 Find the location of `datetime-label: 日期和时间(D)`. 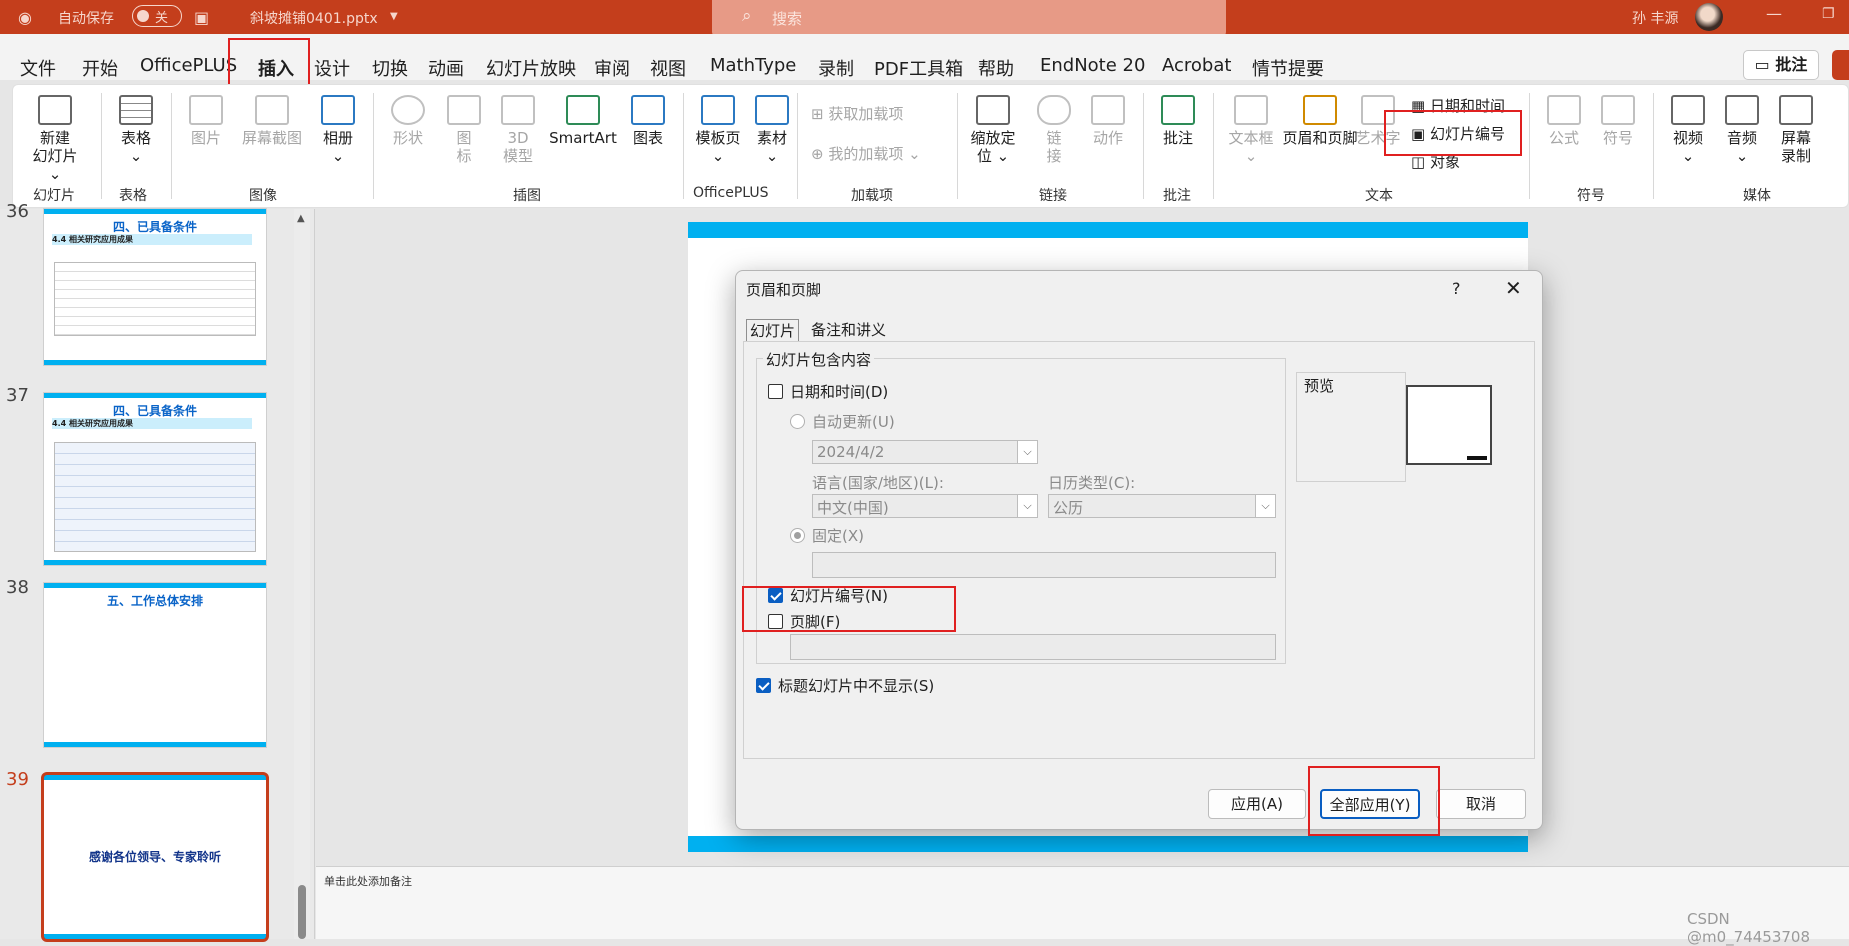

datetime-label: 日期和时间(D) is located at coordinates (839, 392).